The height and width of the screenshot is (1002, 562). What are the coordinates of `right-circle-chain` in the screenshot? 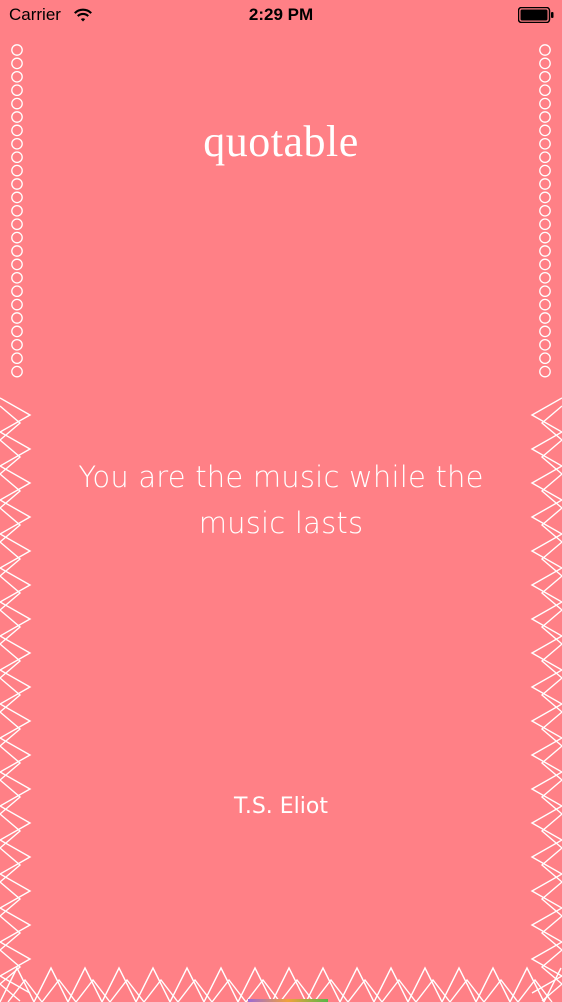 It's located at (545, 211).